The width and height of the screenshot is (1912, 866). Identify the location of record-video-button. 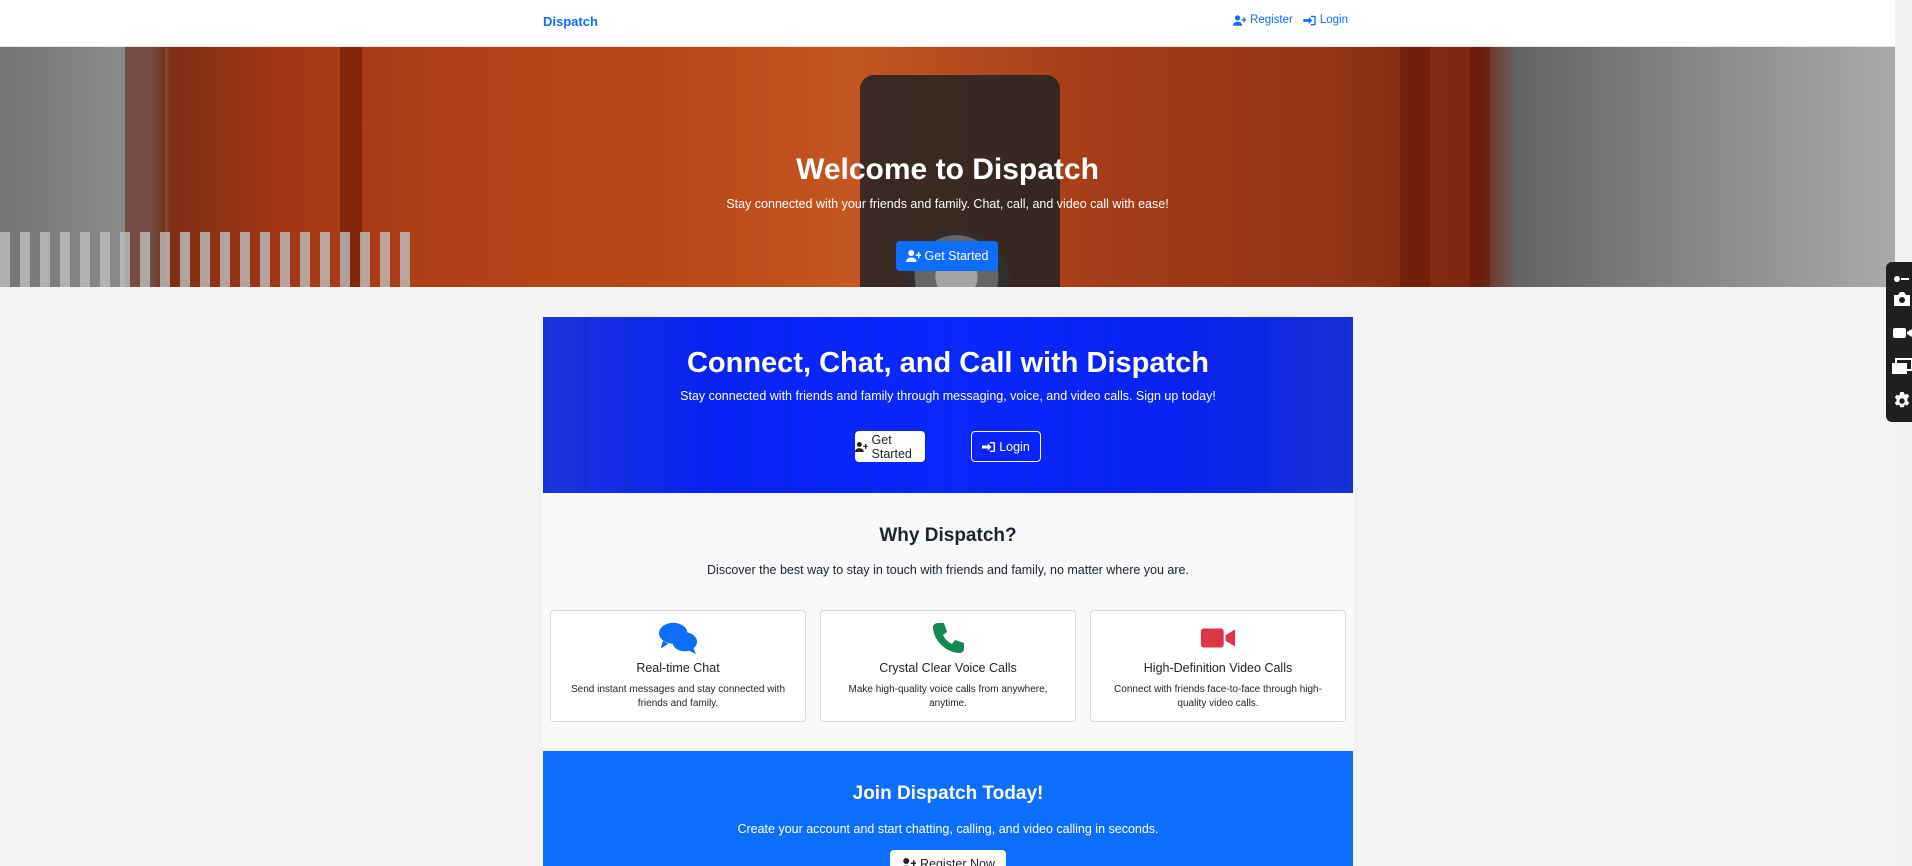
(1902, 333).